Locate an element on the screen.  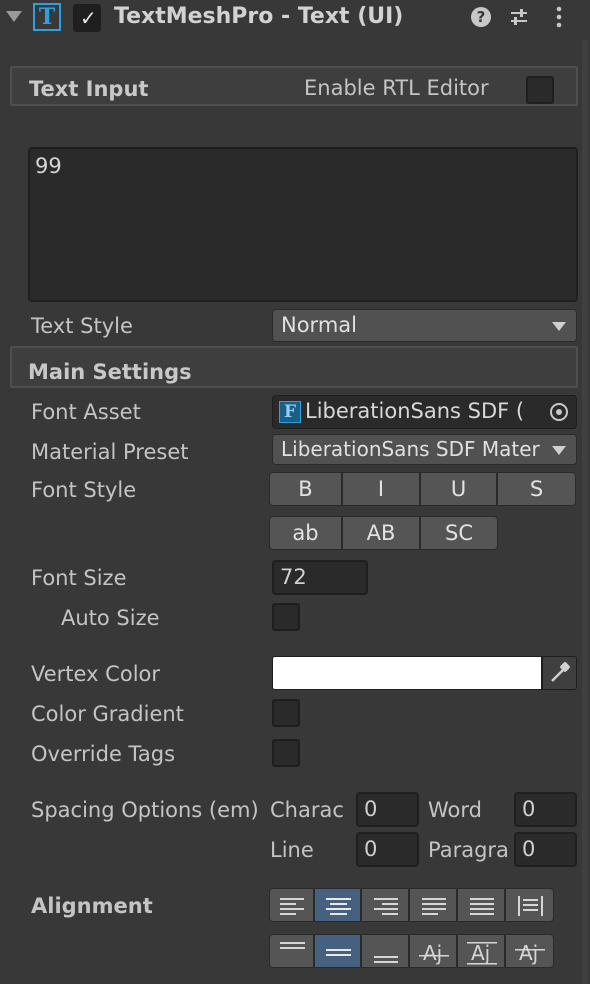
component-enabled-checkbox: ✓ is located at coordinates (87, 18).